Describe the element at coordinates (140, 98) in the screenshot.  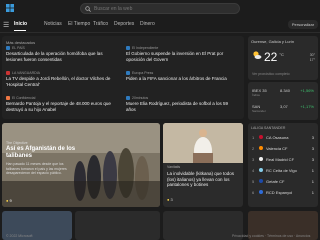
I see `headline-source: 20minutos` at that location.